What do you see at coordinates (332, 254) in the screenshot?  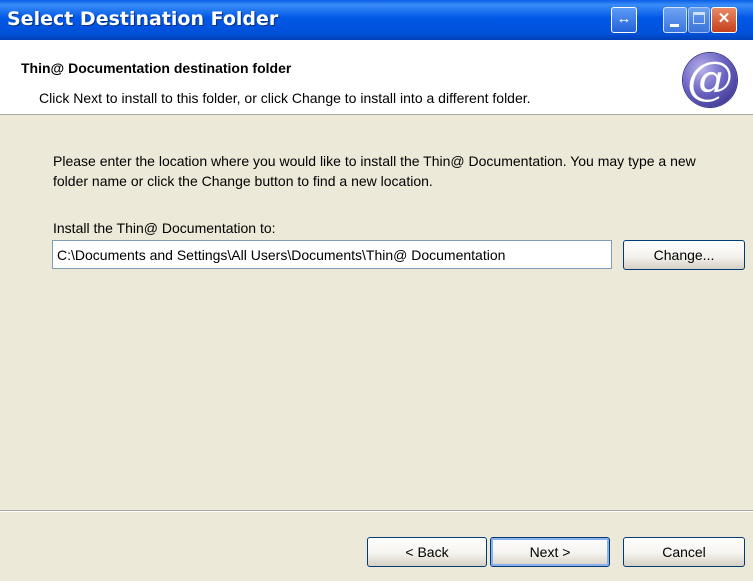 I see `install-path-input` at bounding box center [332, 254].